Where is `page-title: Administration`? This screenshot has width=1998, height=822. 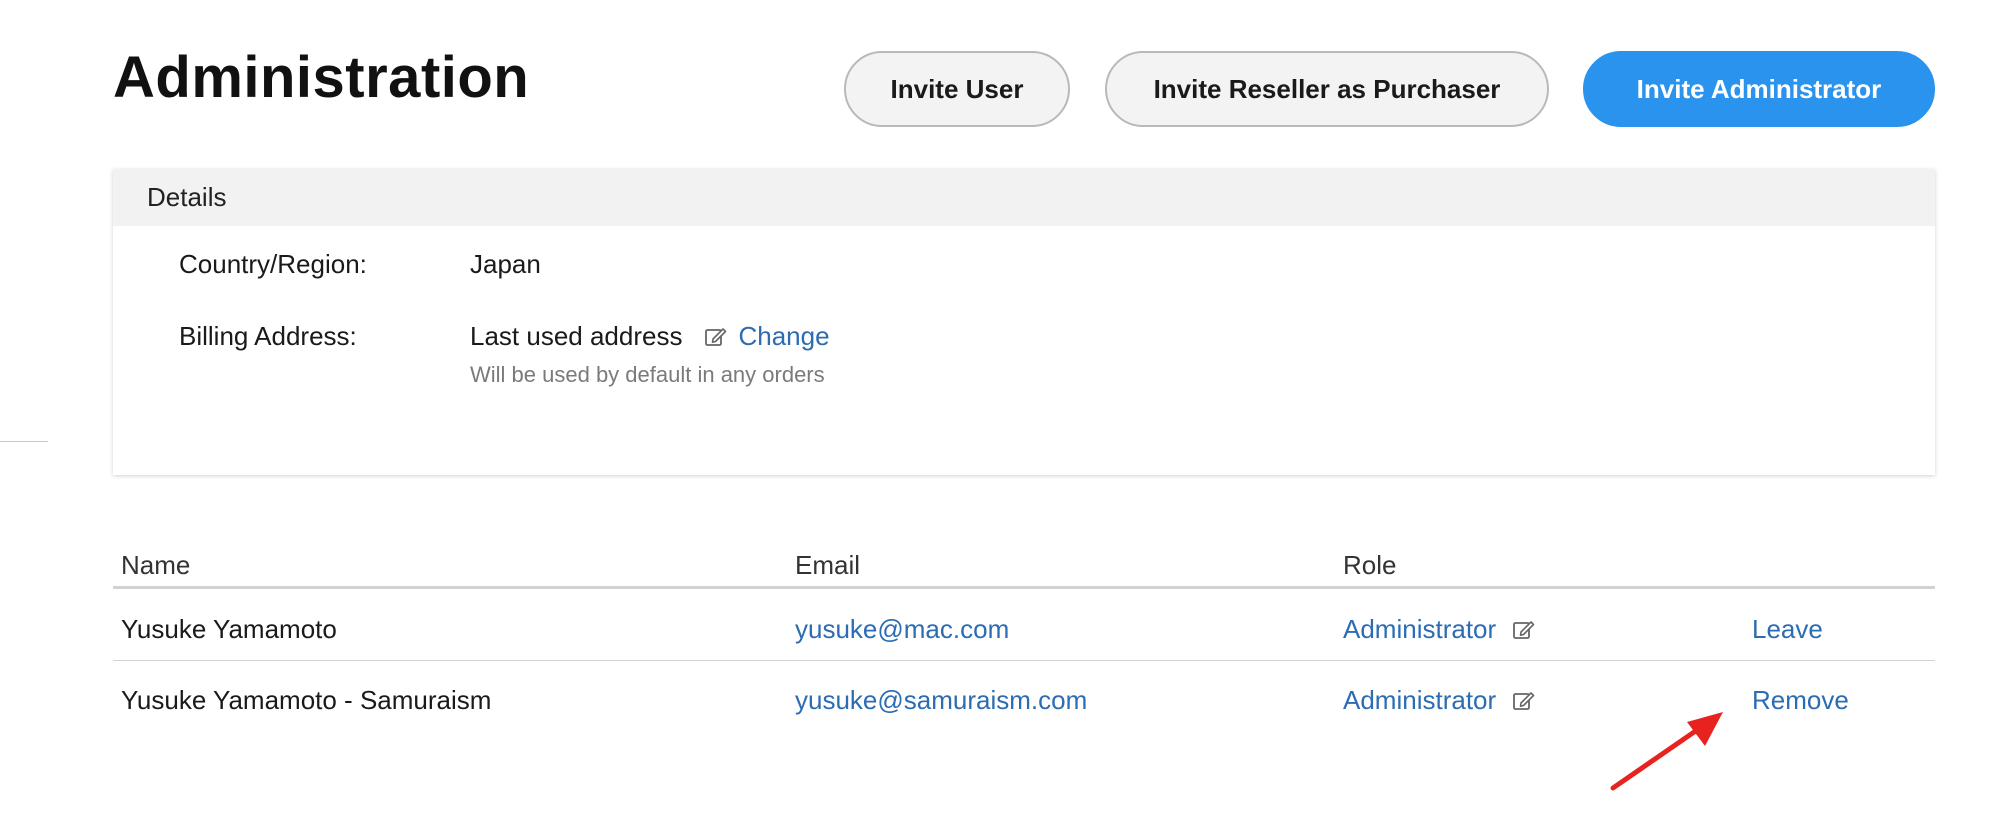 page-title: Administration is located at coordinates (321, 77).